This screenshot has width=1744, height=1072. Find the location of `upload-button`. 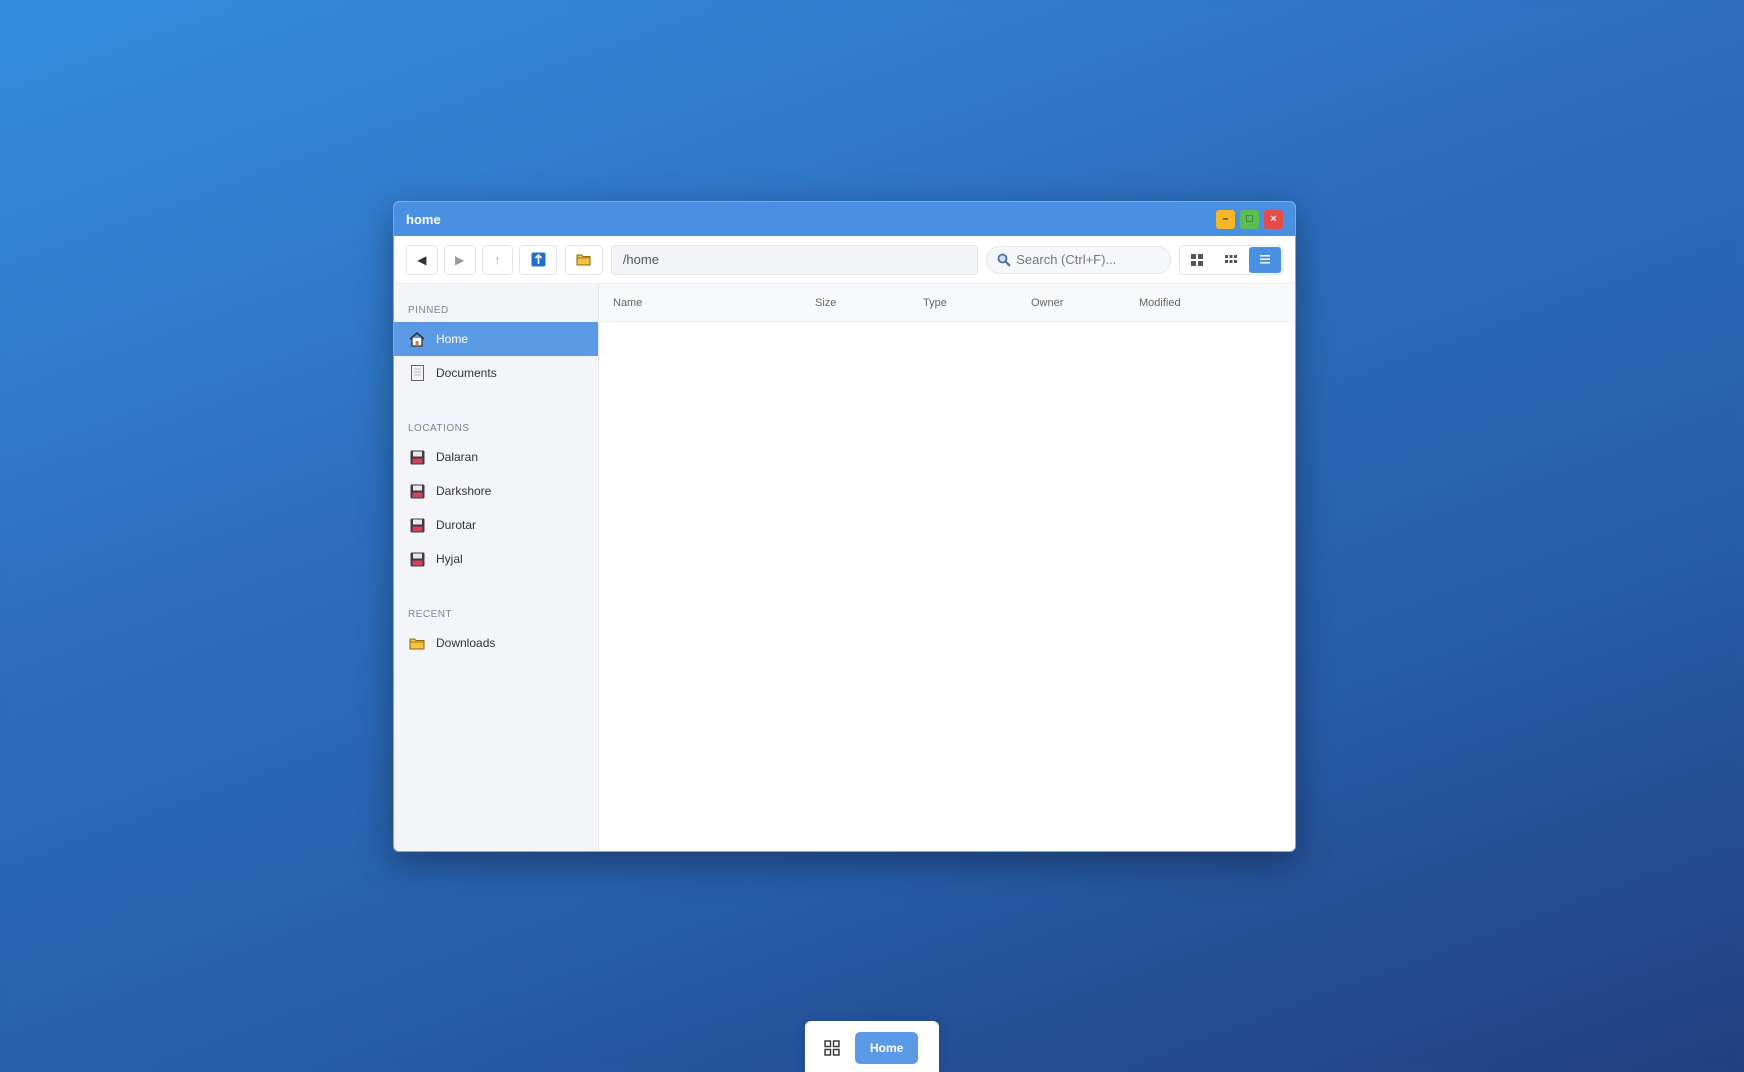

upload-button is located at coordinates (538, 259).